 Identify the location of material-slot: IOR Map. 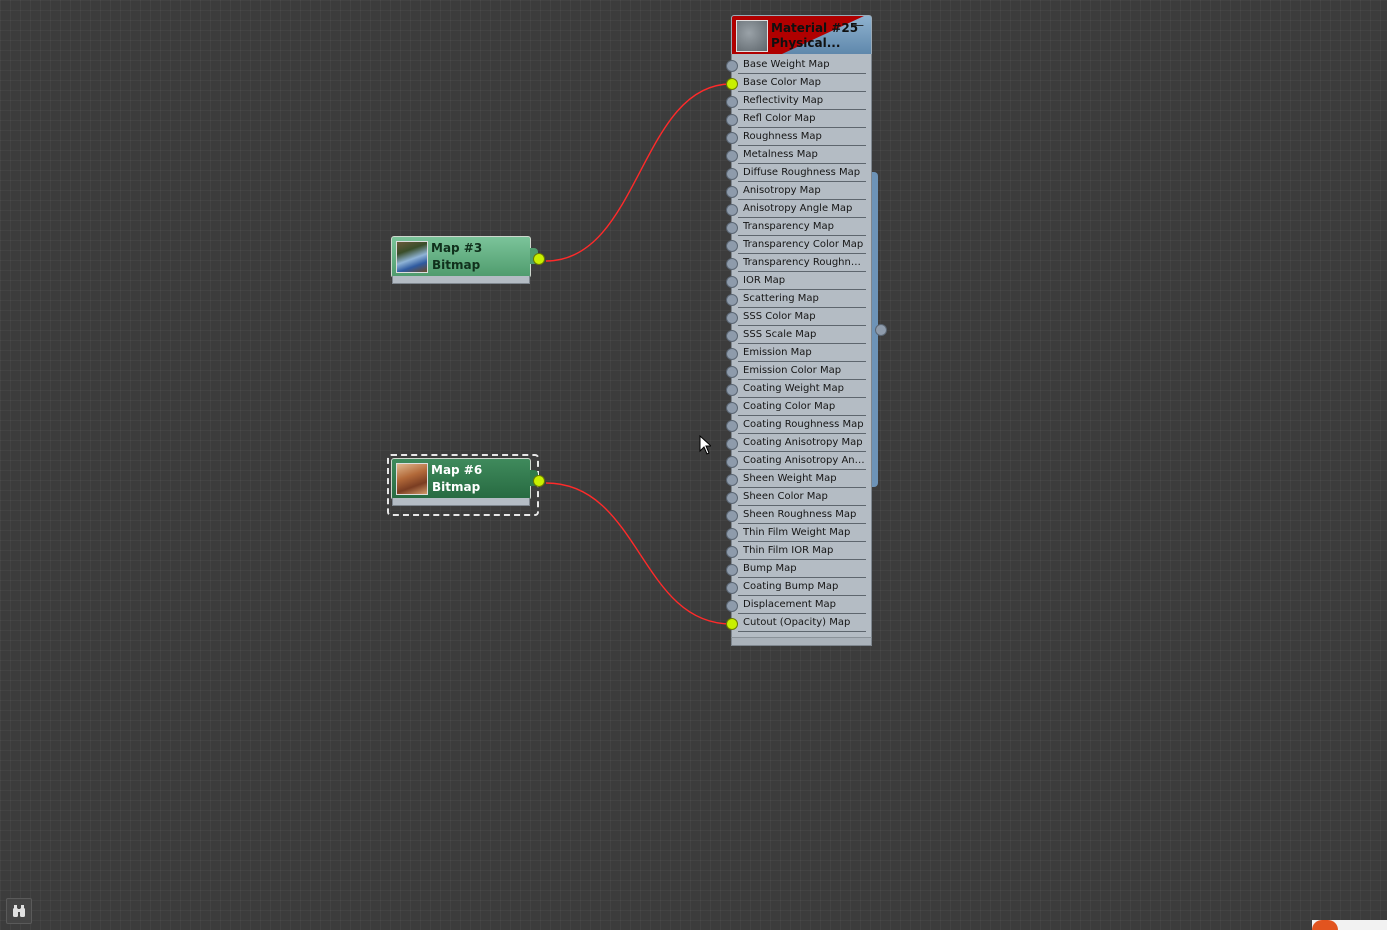
(798, 281).